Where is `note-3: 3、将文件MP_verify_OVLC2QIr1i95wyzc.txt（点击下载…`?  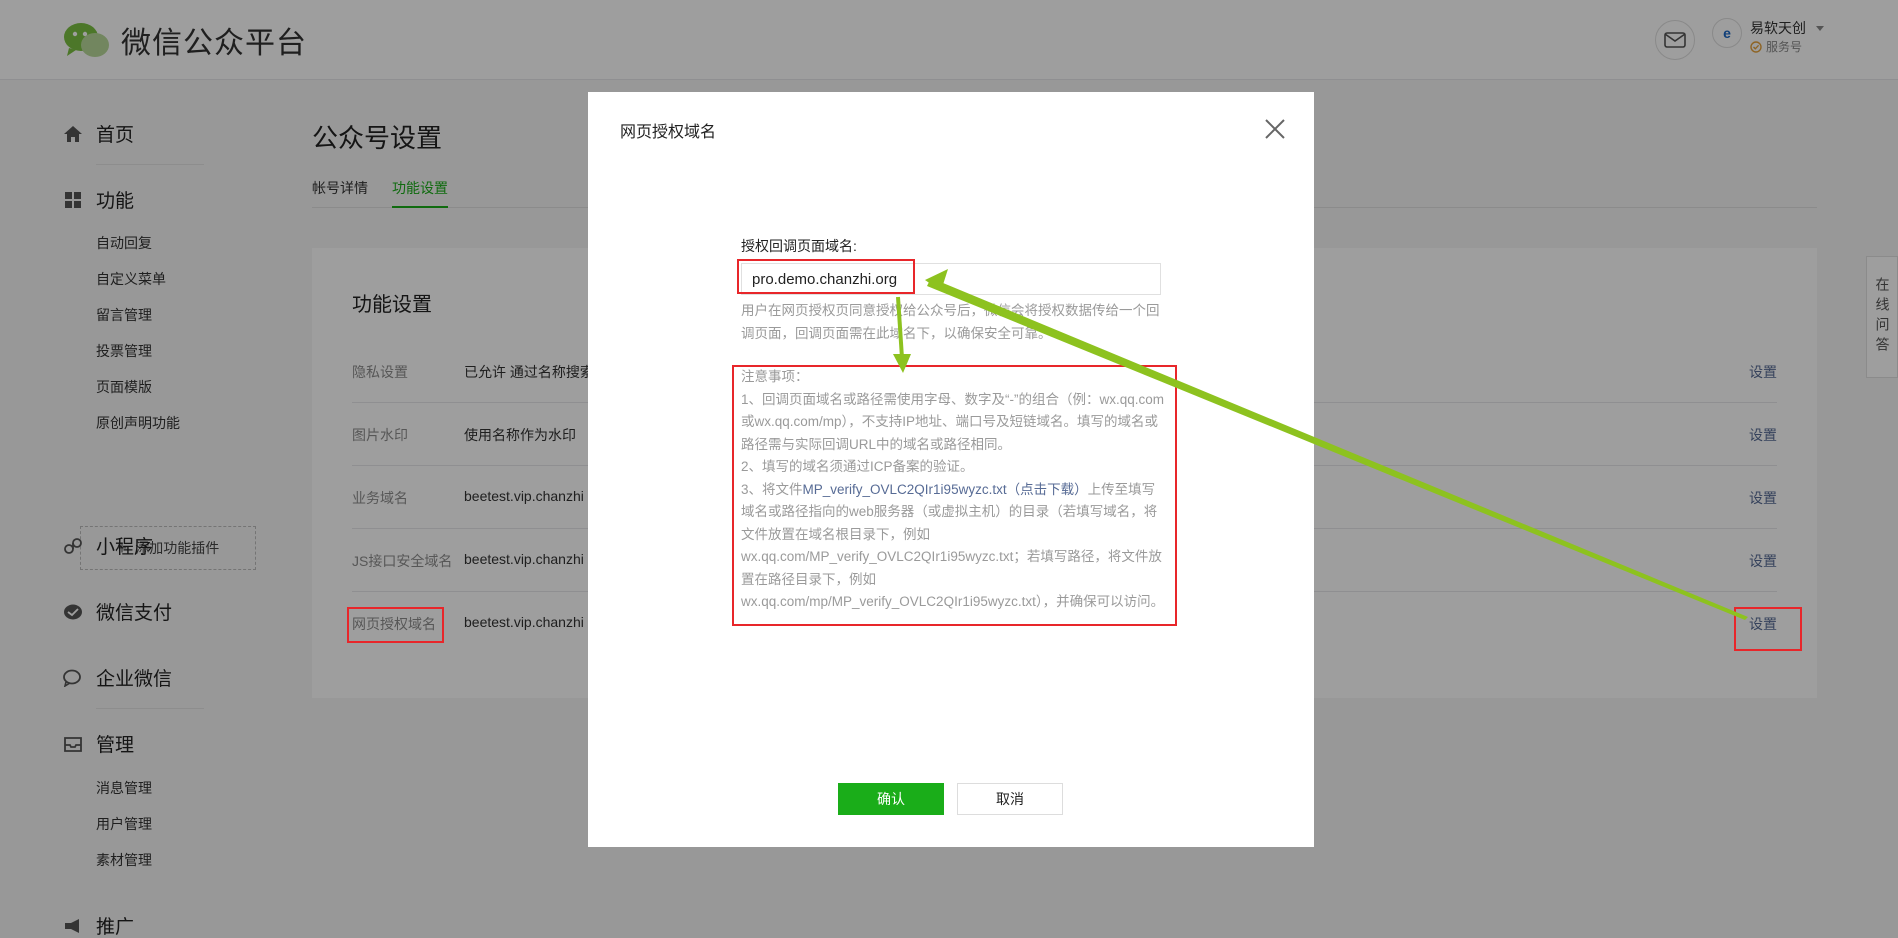 note-3: 3、将文件MP_verify_OVLC2QIr1i95wyzc.txt（点击下载… is located at coordinates (954, 546).